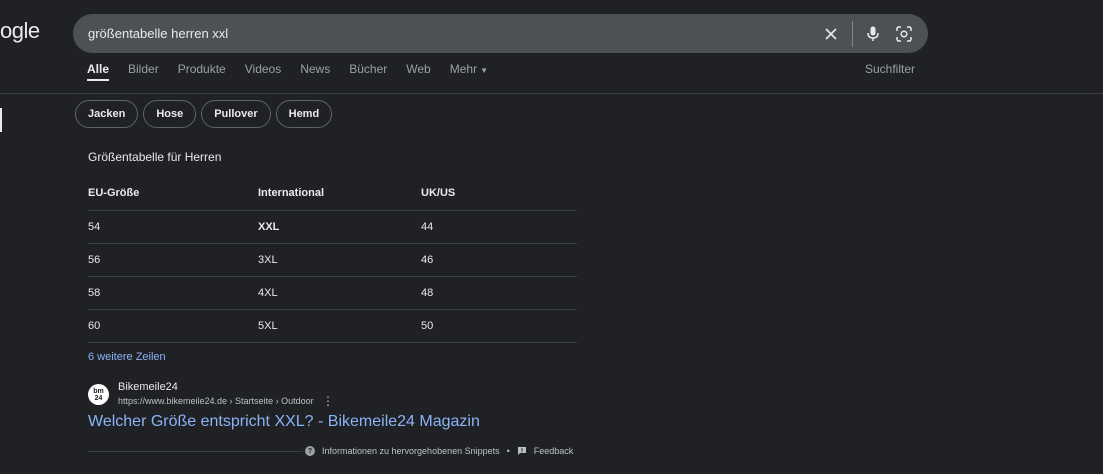  I want to click on table-row: 54 XXL 44, so click(332, 227).